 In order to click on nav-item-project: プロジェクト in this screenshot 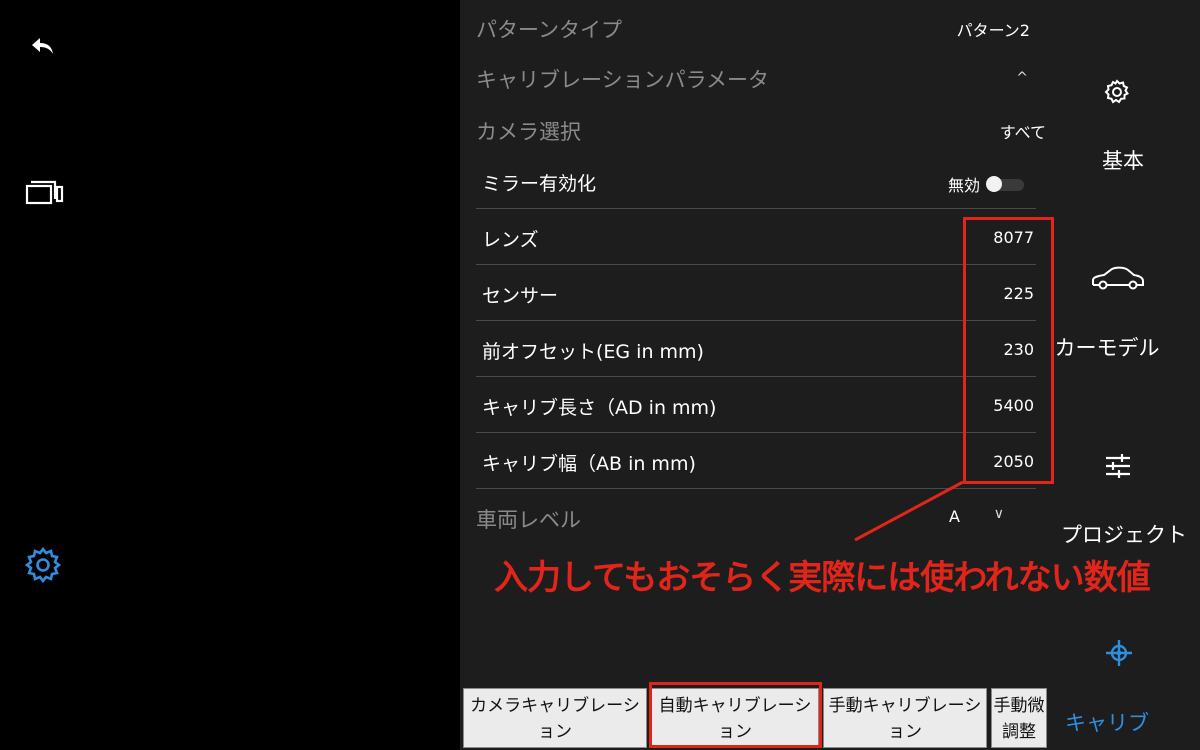, I will do `click(1125, 502)`.